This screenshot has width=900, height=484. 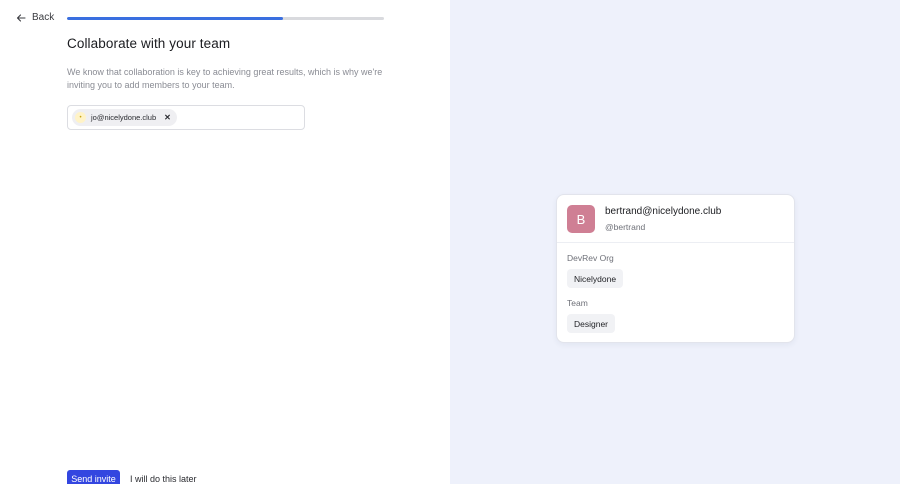 I want to click on remove-chip-icon: ✕, so click(x=167, y=117).